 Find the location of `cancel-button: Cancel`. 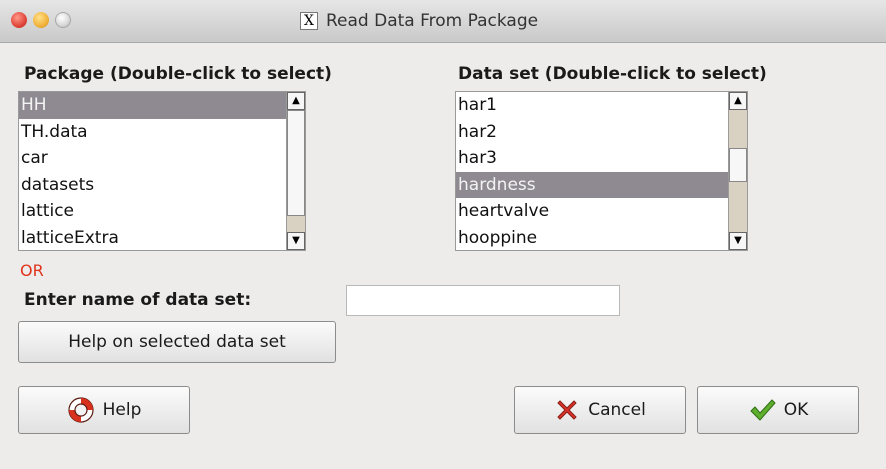

cancel-button: Cancel is located at coordinates (600, 410).